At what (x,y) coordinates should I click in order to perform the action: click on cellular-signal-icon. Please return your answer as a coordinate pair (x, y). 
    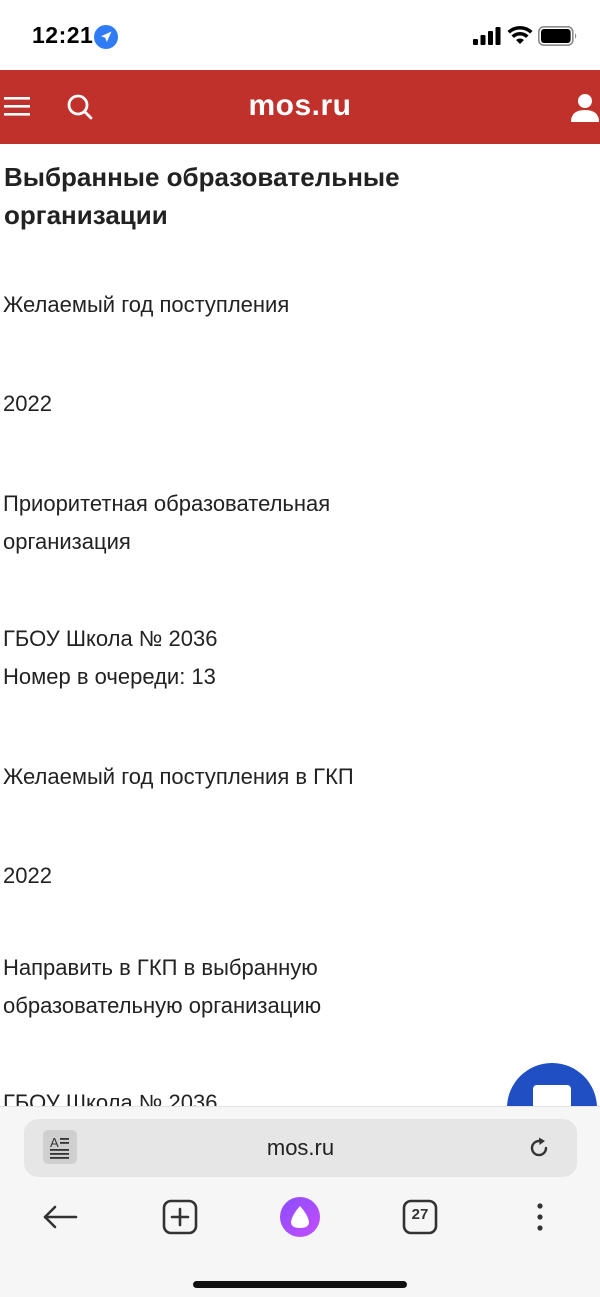
    Looking at the image, I should click on (487, 36).